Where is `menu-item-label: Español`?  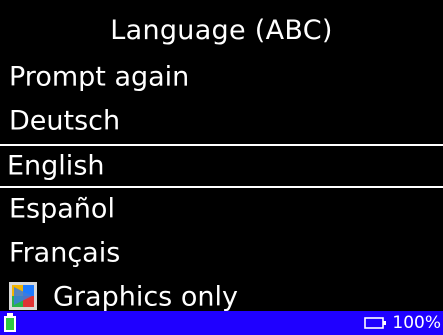
menu-item-label: Español is located at coordinates (62, 209).